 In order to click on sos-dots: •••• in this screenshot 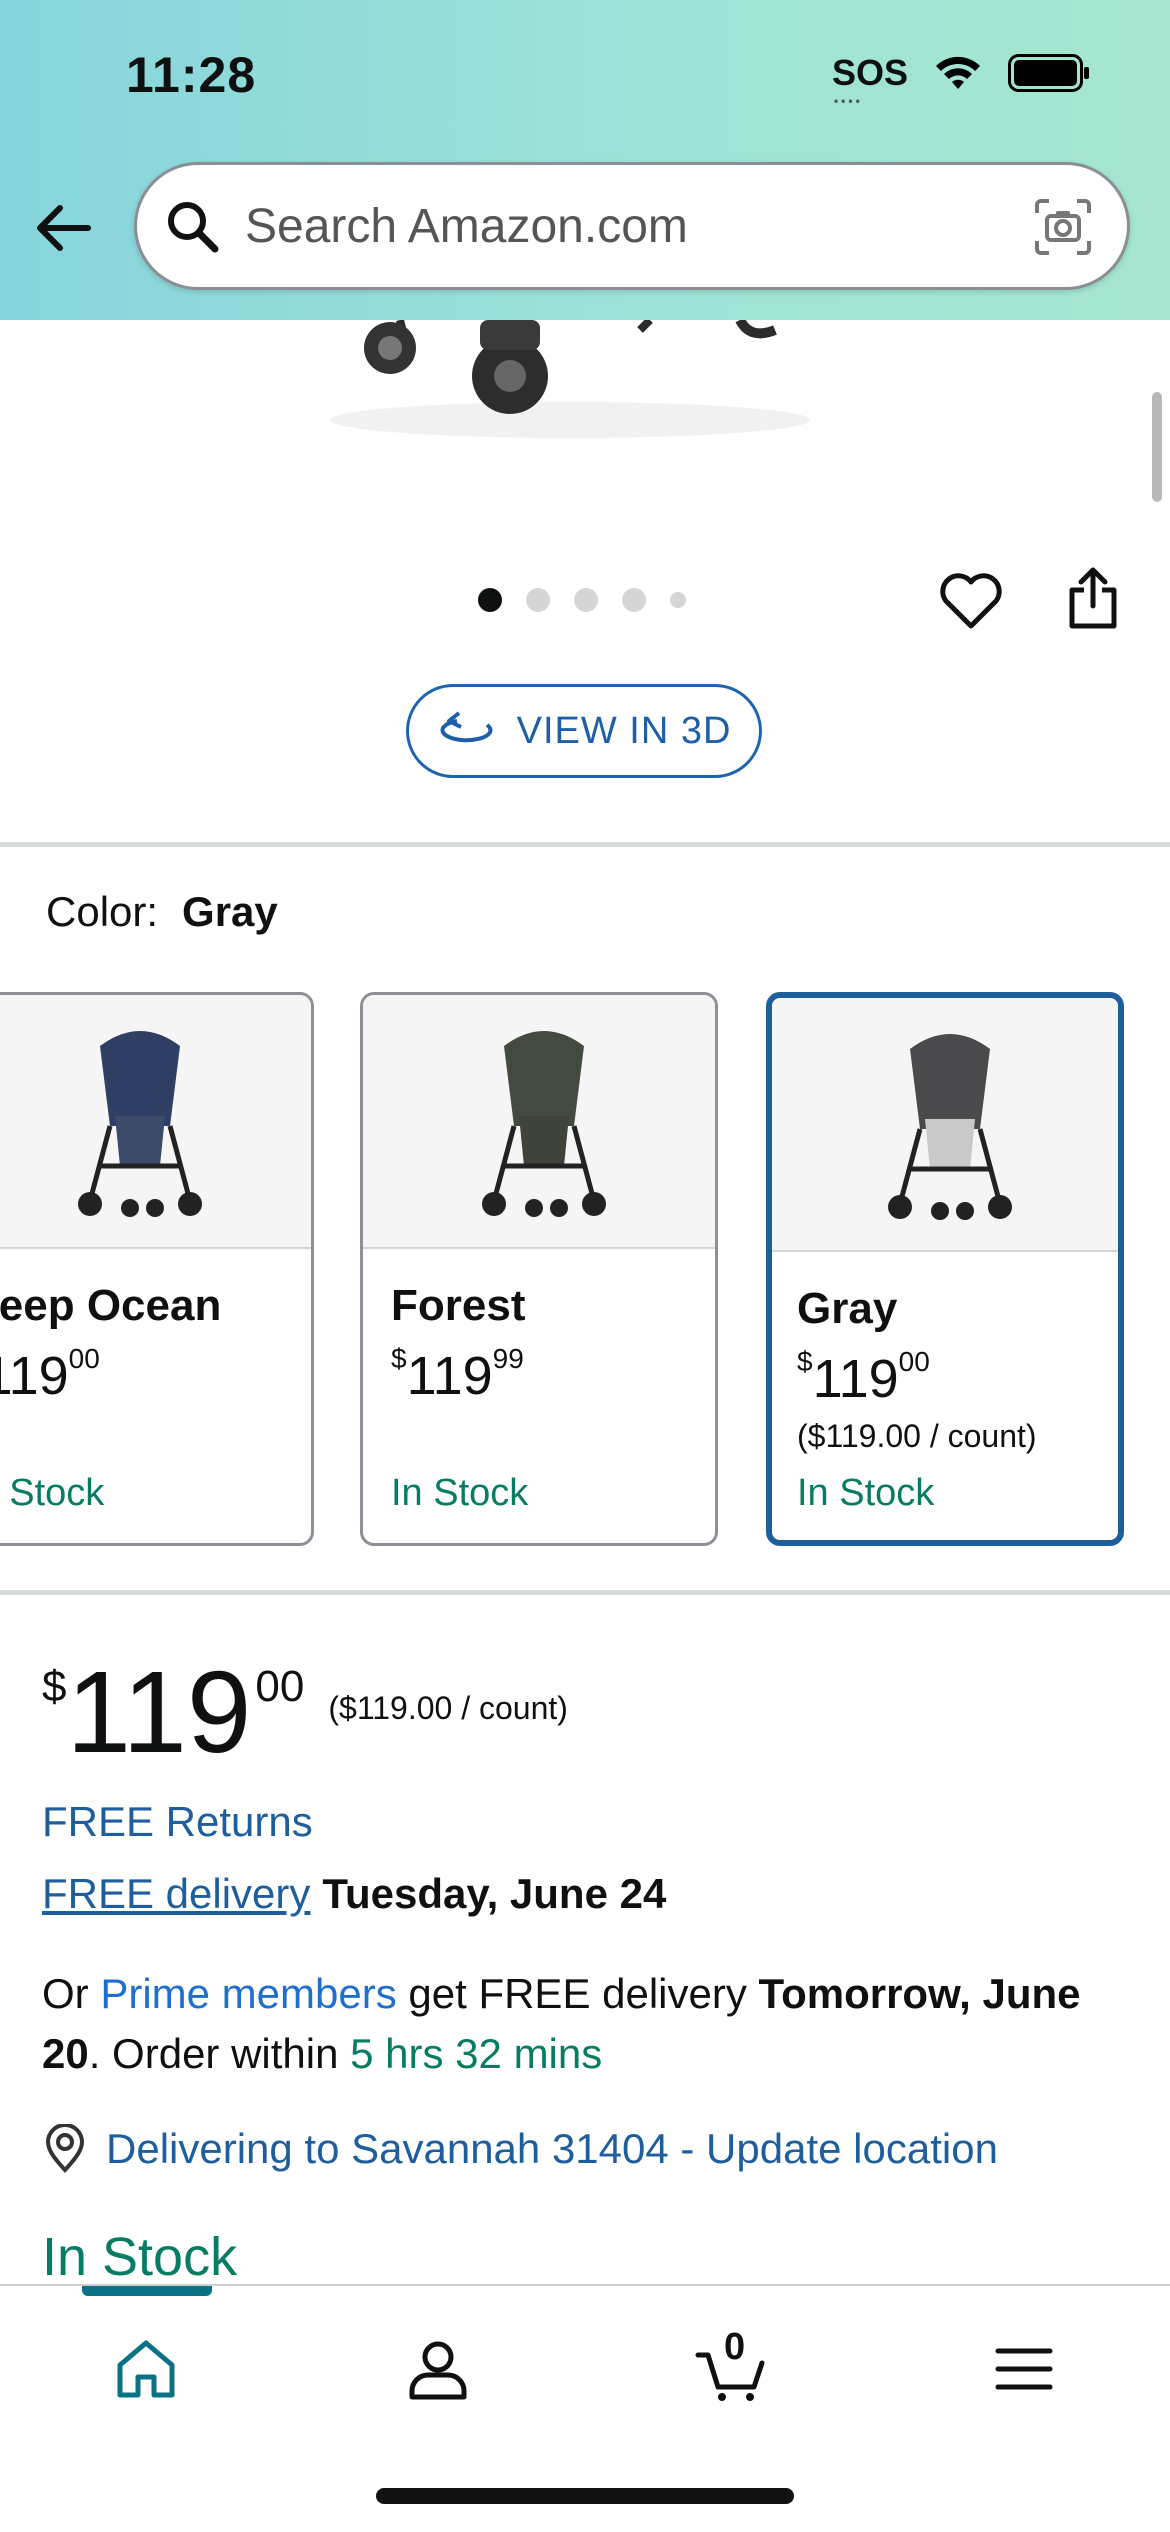, I will do `click(848, 101)`.